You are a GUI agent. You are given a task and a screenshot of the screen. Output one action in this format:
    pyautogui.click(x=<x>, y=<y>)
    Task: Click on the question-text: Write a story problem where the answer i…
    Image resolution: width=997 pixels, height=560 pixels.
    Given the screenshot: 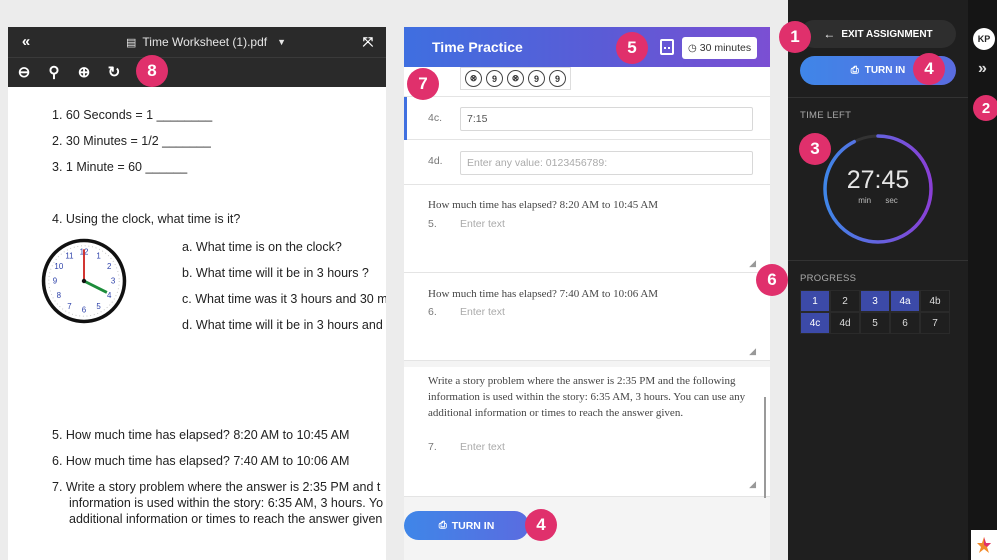 What is the action you would take?
    pyautogui.click(x=587, y=397)
    